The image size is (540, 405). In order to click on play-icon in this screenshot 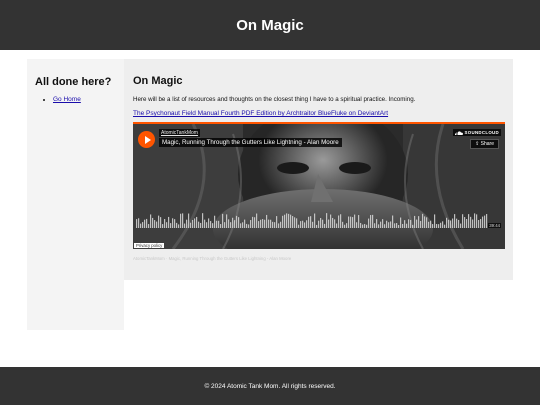, I will do `click(147, 139)`.